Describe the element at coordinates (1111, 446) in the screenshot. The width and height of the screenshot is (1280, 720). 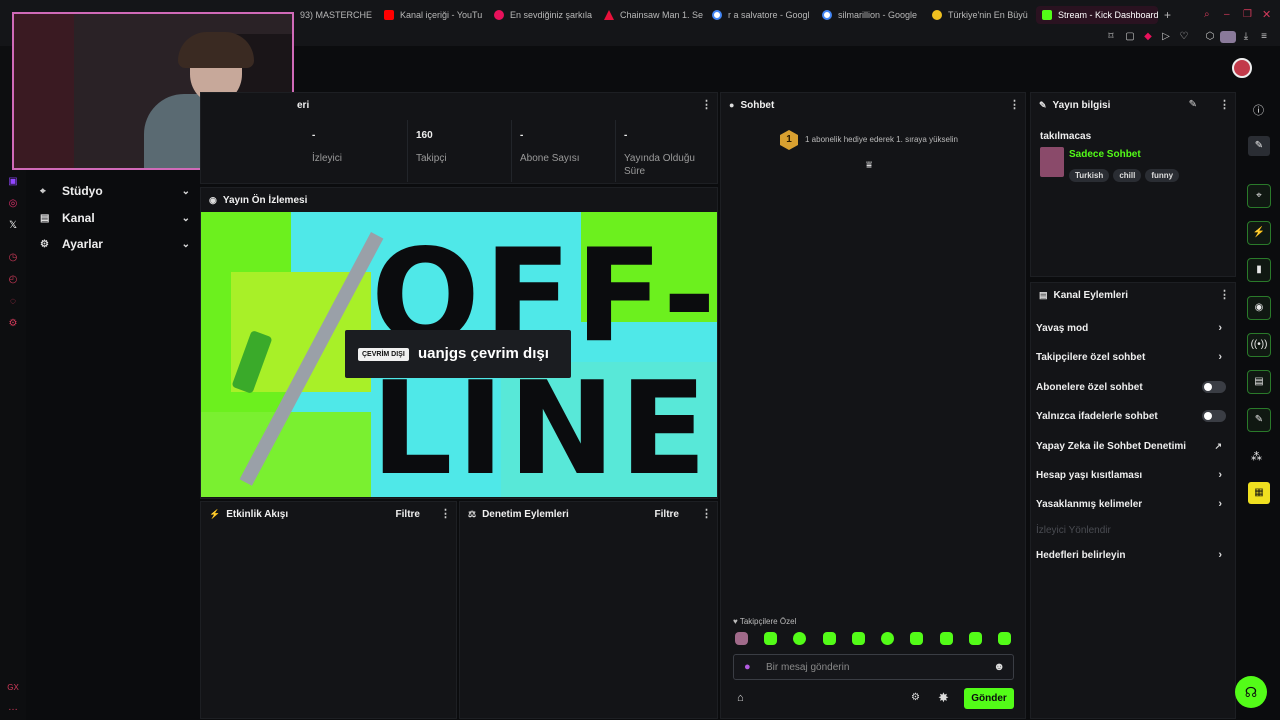
I see `action-label: Yapay Zeka ile Sohbet Denetimi` at that location.